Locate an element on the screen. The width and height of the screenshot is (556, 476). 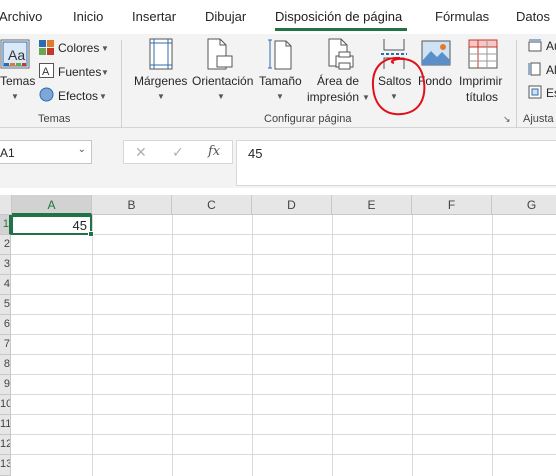
tab-dibujar: Dibujar is located at coordinates (225, 16).